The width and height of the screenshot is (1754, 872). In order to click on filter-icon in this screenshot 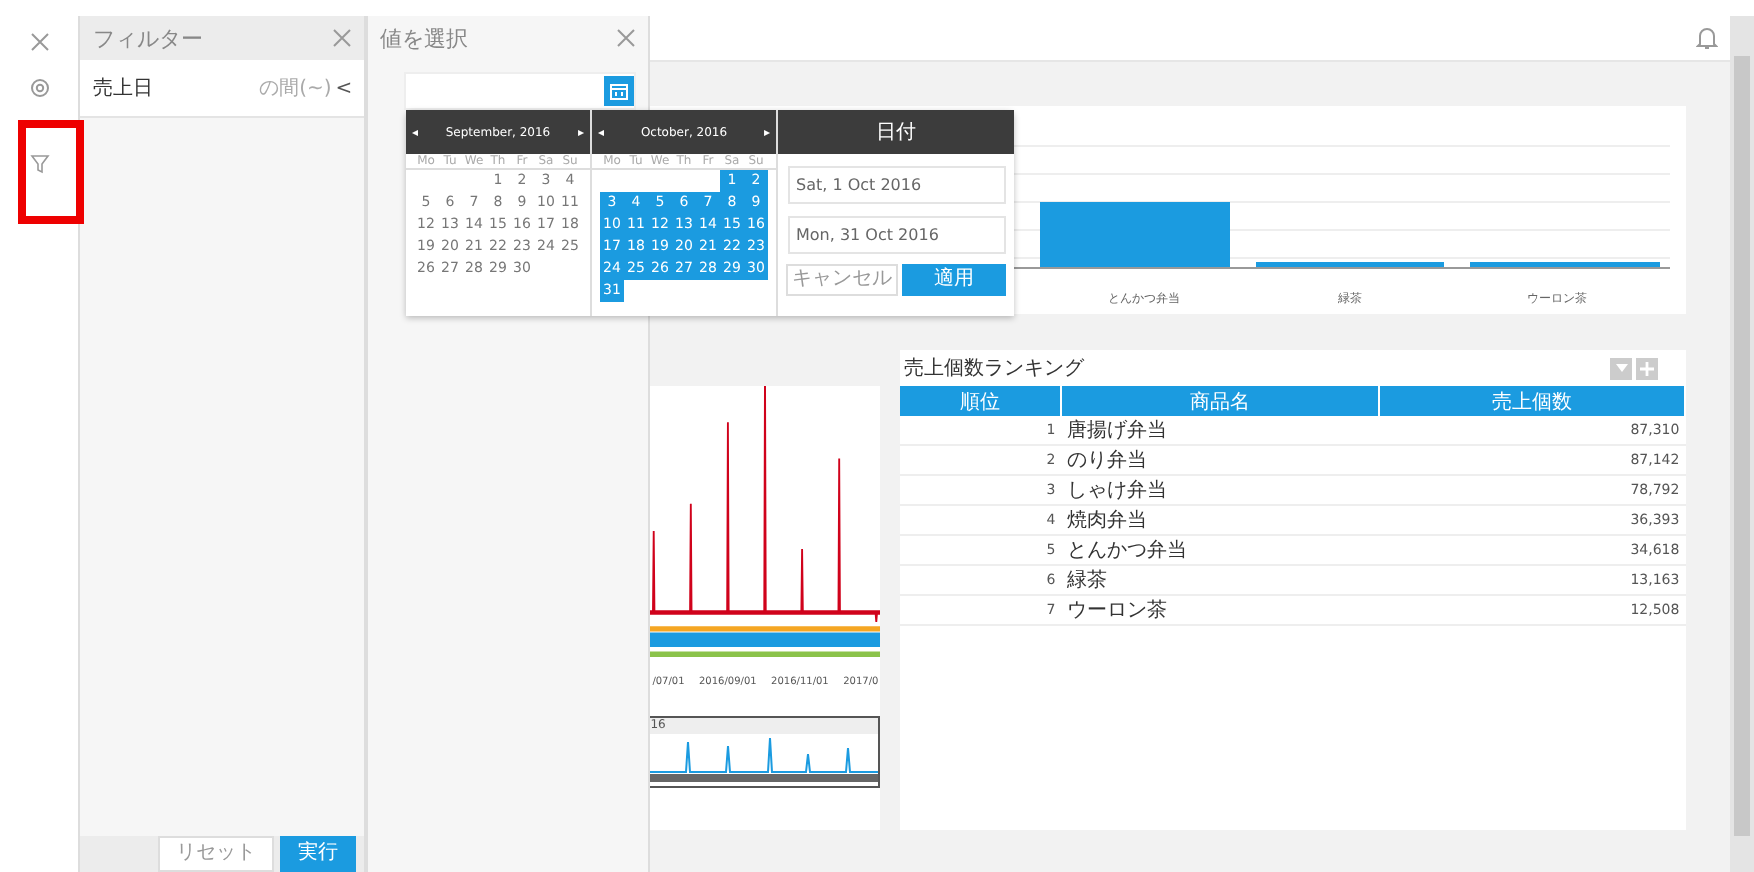, I will do `click(39, 164)`.